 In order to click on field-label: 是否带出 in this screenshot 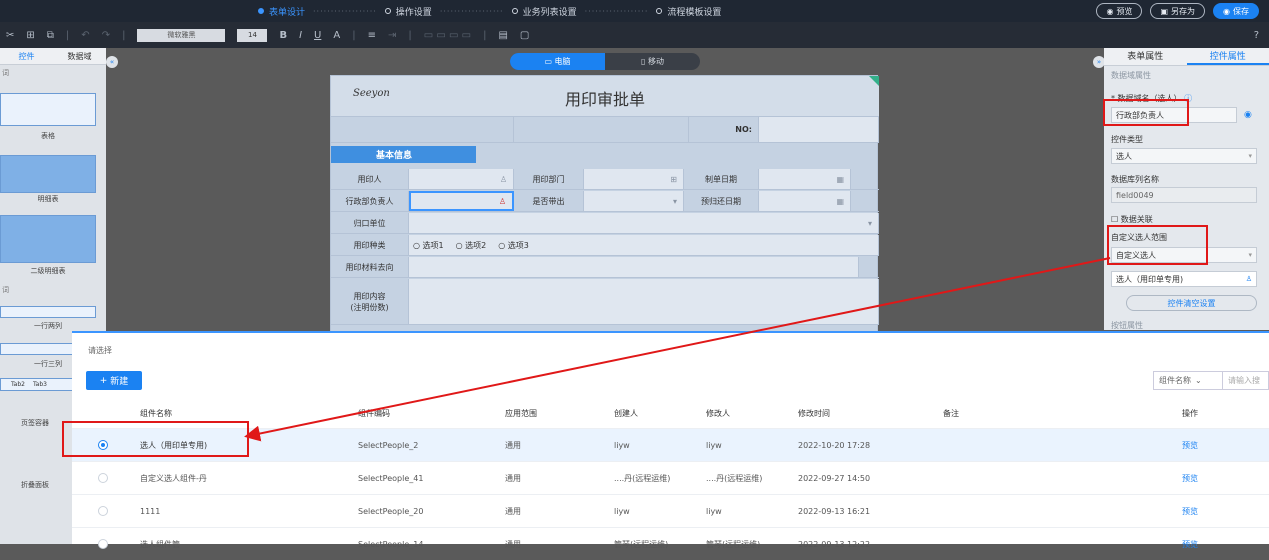, I will do `click(549, 201)`.